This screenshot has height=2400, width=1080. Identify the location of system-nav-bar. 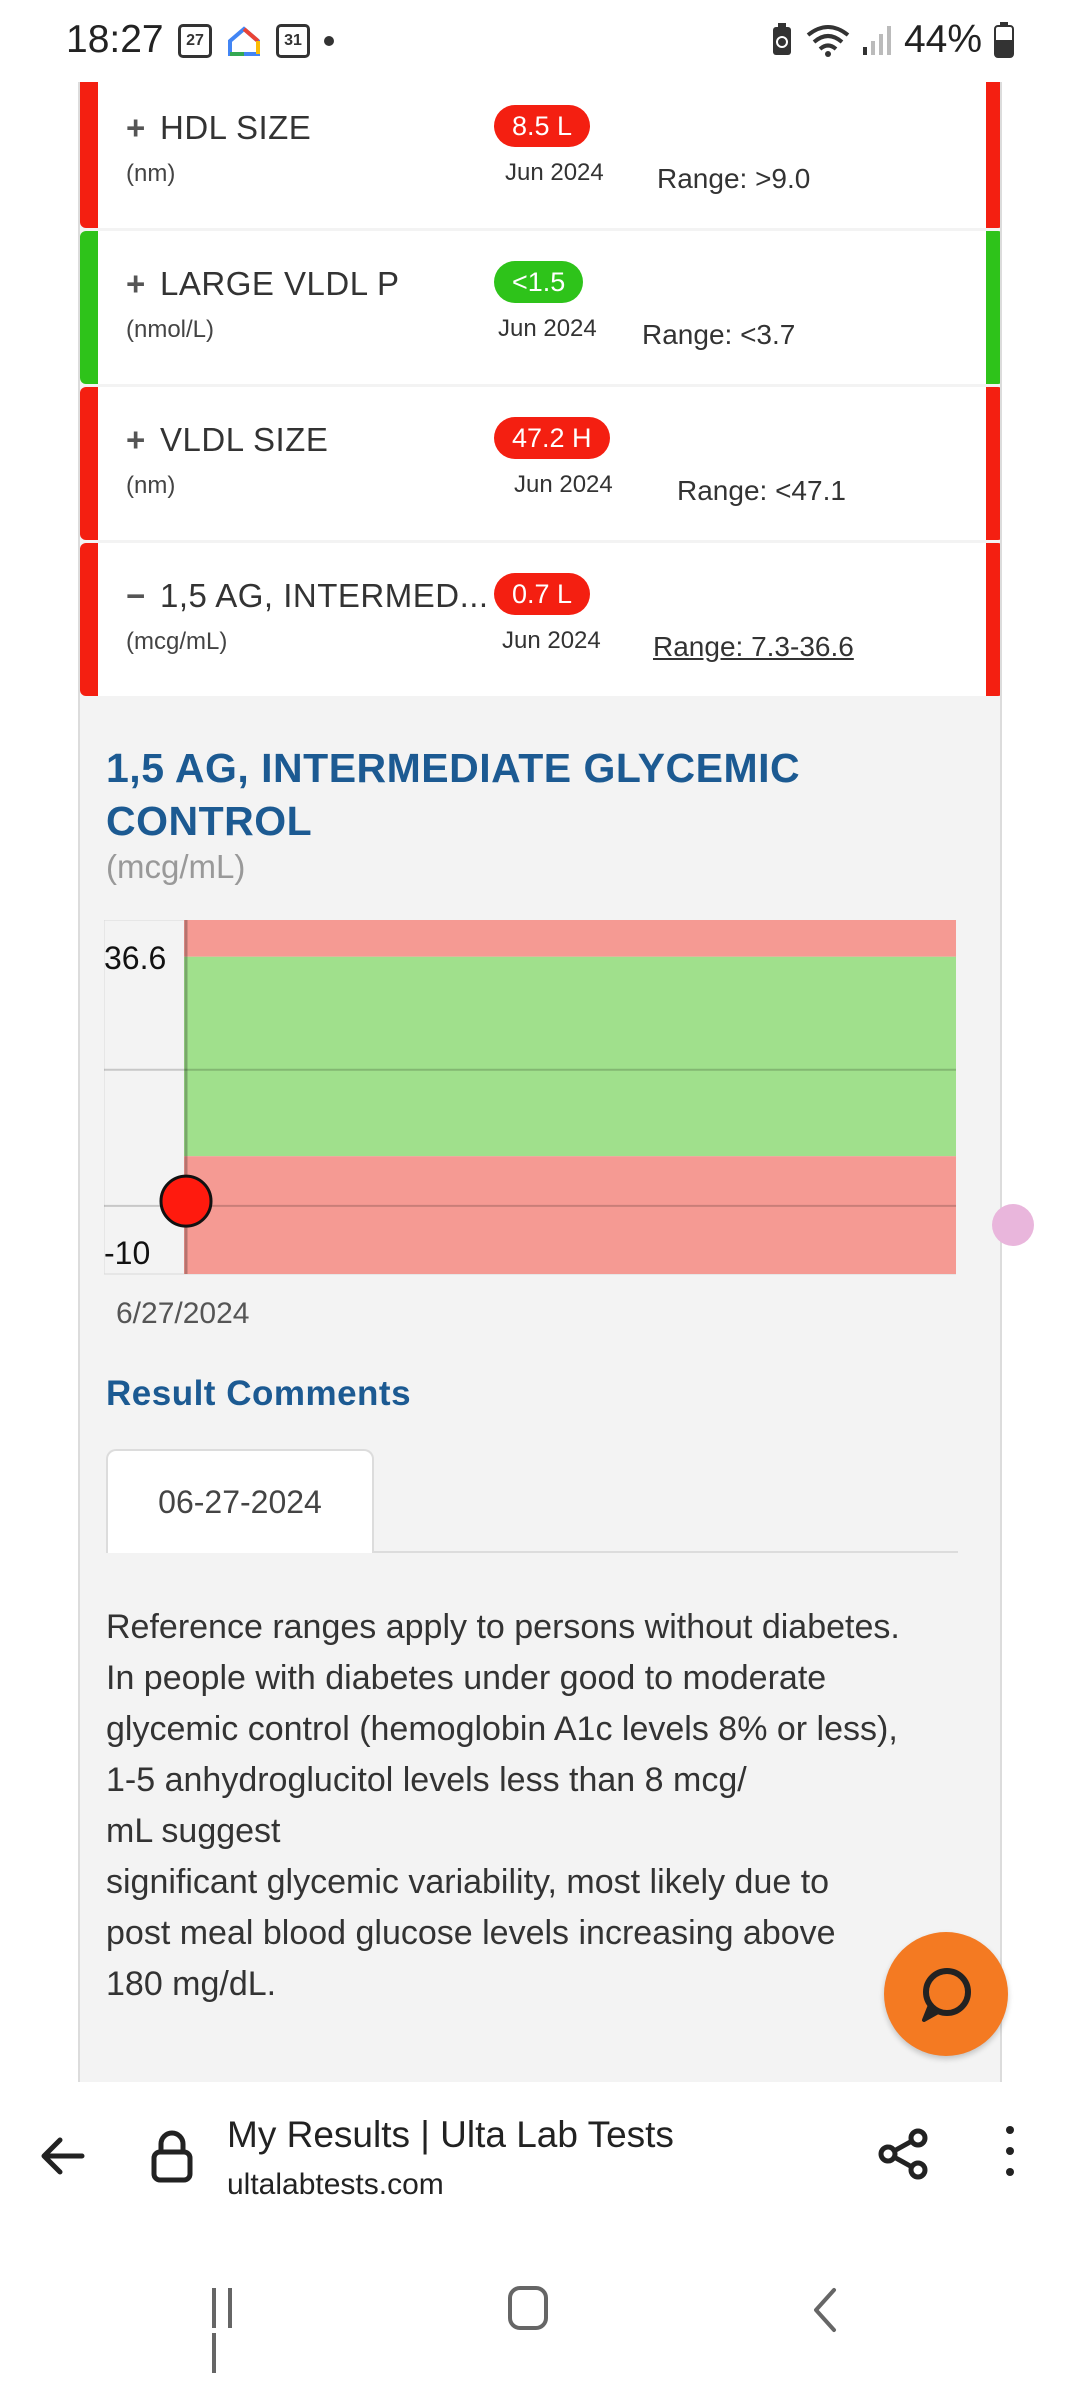
(540, 2316).